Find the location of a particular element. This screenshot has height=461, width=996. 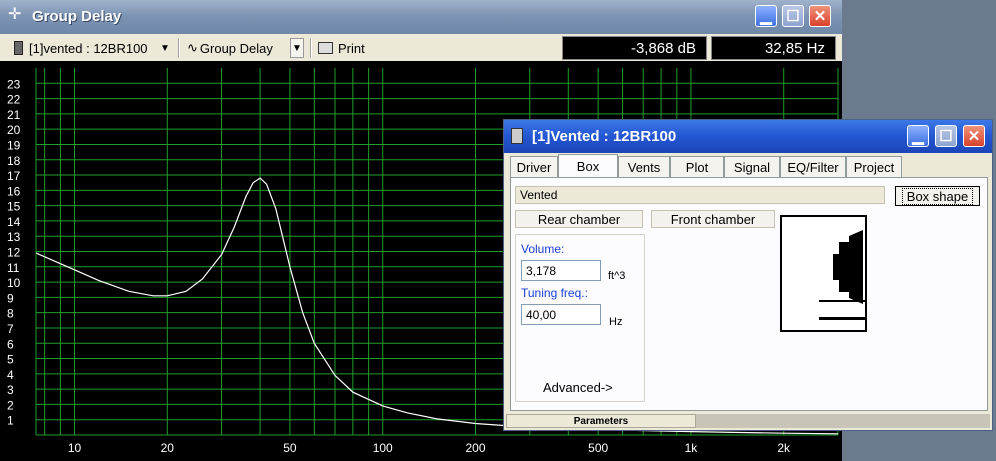

rear-chamber-button: Rear chamber is located at coordinates (579, 219).